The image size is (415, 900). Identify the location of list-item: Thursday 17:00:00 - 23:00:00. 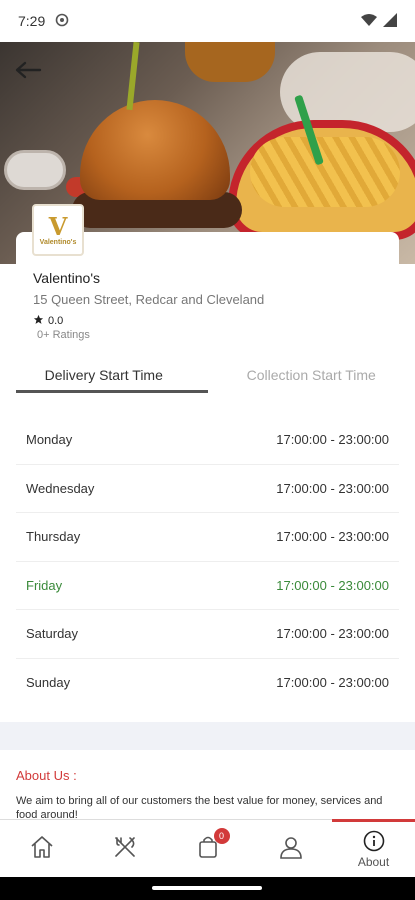
(207, 537).